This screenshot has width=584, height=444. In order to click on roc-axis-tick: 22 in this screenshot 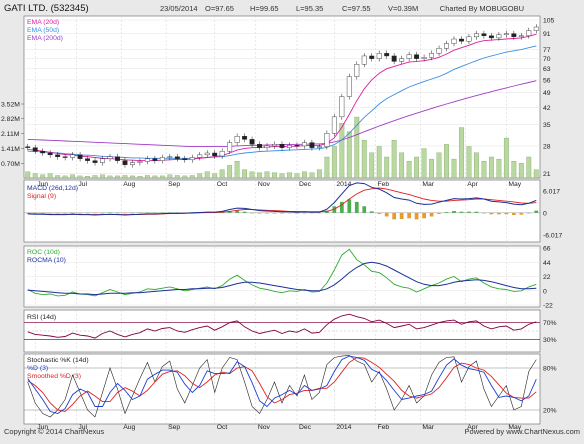, I will do `click(547, 277)`.